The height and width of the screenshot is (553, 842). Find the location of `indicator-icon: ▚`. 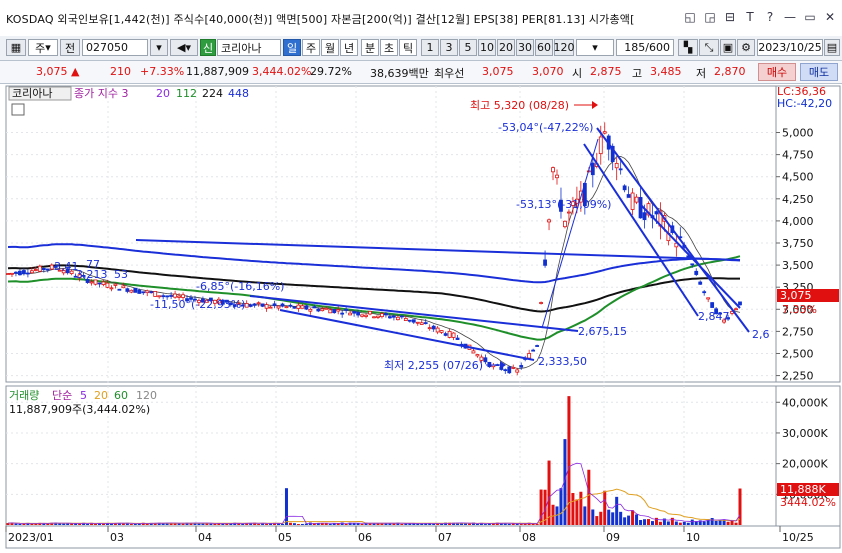

indicator-icon: ▚ is located at coordinates (688, 47).